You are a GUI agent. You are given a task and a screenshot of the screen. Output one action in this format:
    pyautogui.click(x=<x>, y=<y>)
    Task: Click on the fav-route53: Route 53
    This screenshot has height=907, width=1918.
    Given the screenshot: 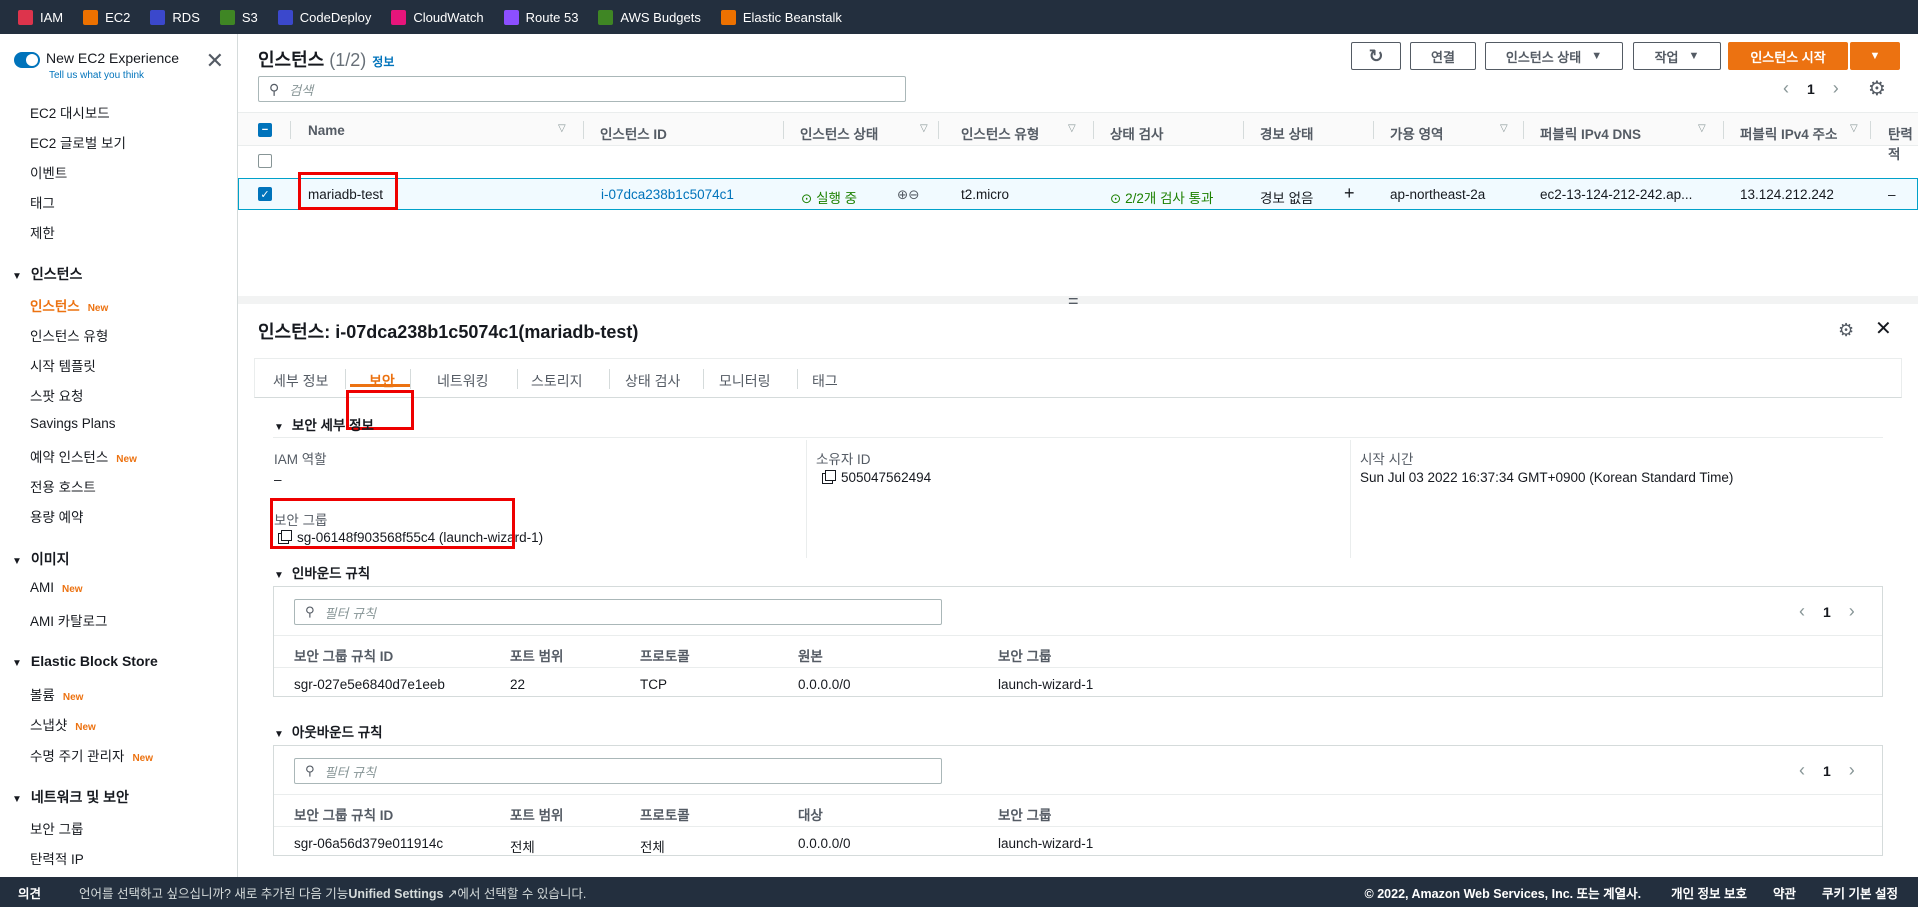 What is the action you would take?
    pyautogui.click(x=540, y=17)
    